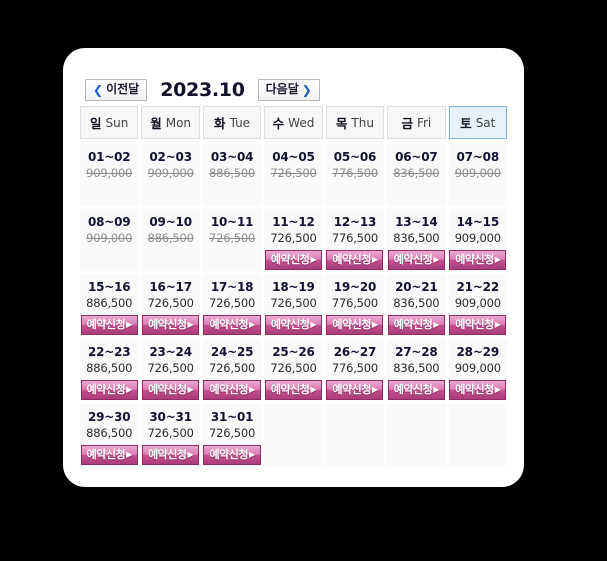 Image resolution: width=607 pixels, height=561 pixels. What do you see at coordinates (355, 352) in the screenshot?
I see `day-range-label: 26~27` at bounding box center [355, 352].